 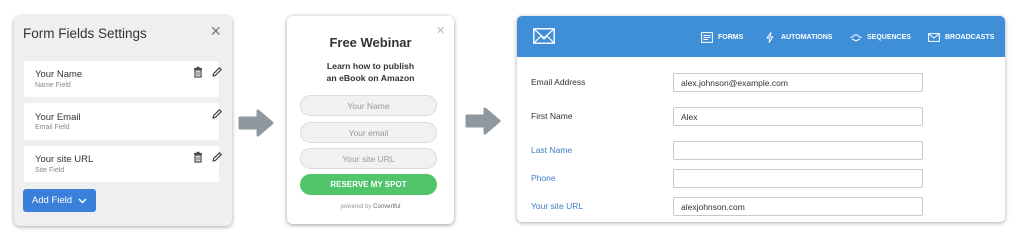 What do you see at coordinates (770, 37) in the screenshot?
I see `lightning-icon` at bounding box center [770, 37].